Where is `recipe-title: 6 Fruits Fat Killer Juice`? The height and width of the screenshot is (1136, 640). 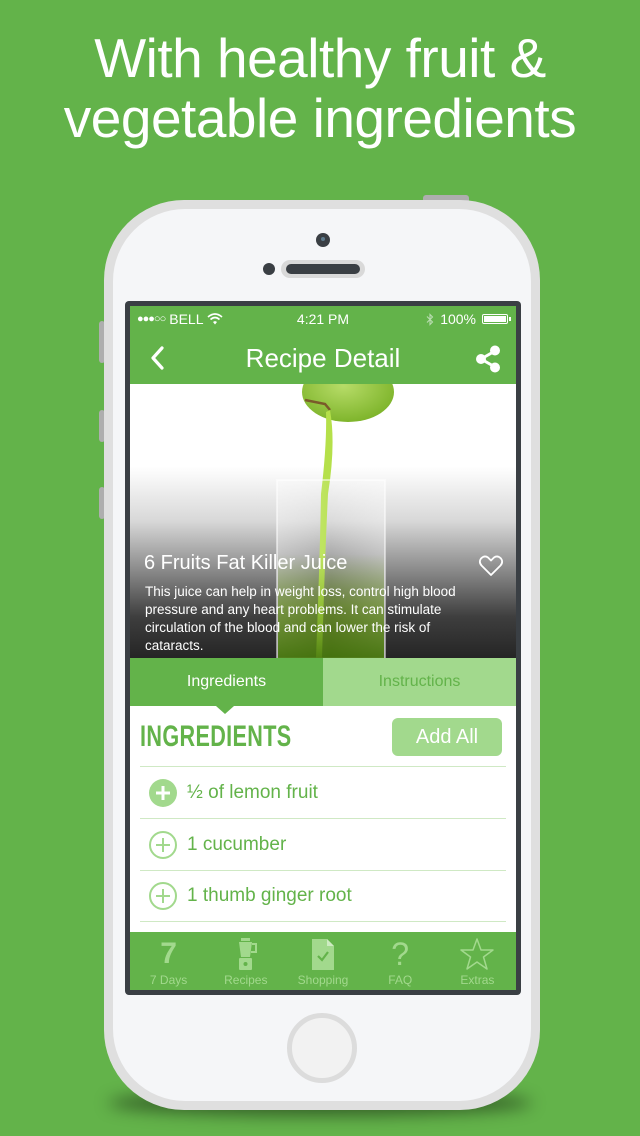 recipe-title: 6 Fruits Fat Killer Juice is located at coordinates (246, 563).